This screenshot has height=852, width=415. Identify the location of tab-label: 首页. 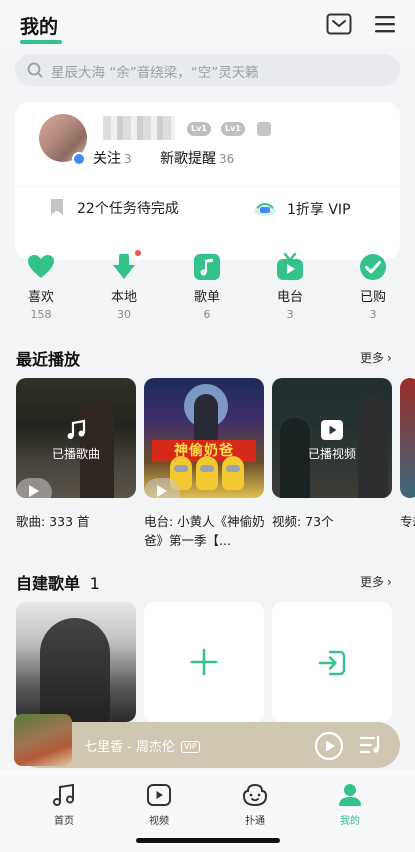
(64, 821).